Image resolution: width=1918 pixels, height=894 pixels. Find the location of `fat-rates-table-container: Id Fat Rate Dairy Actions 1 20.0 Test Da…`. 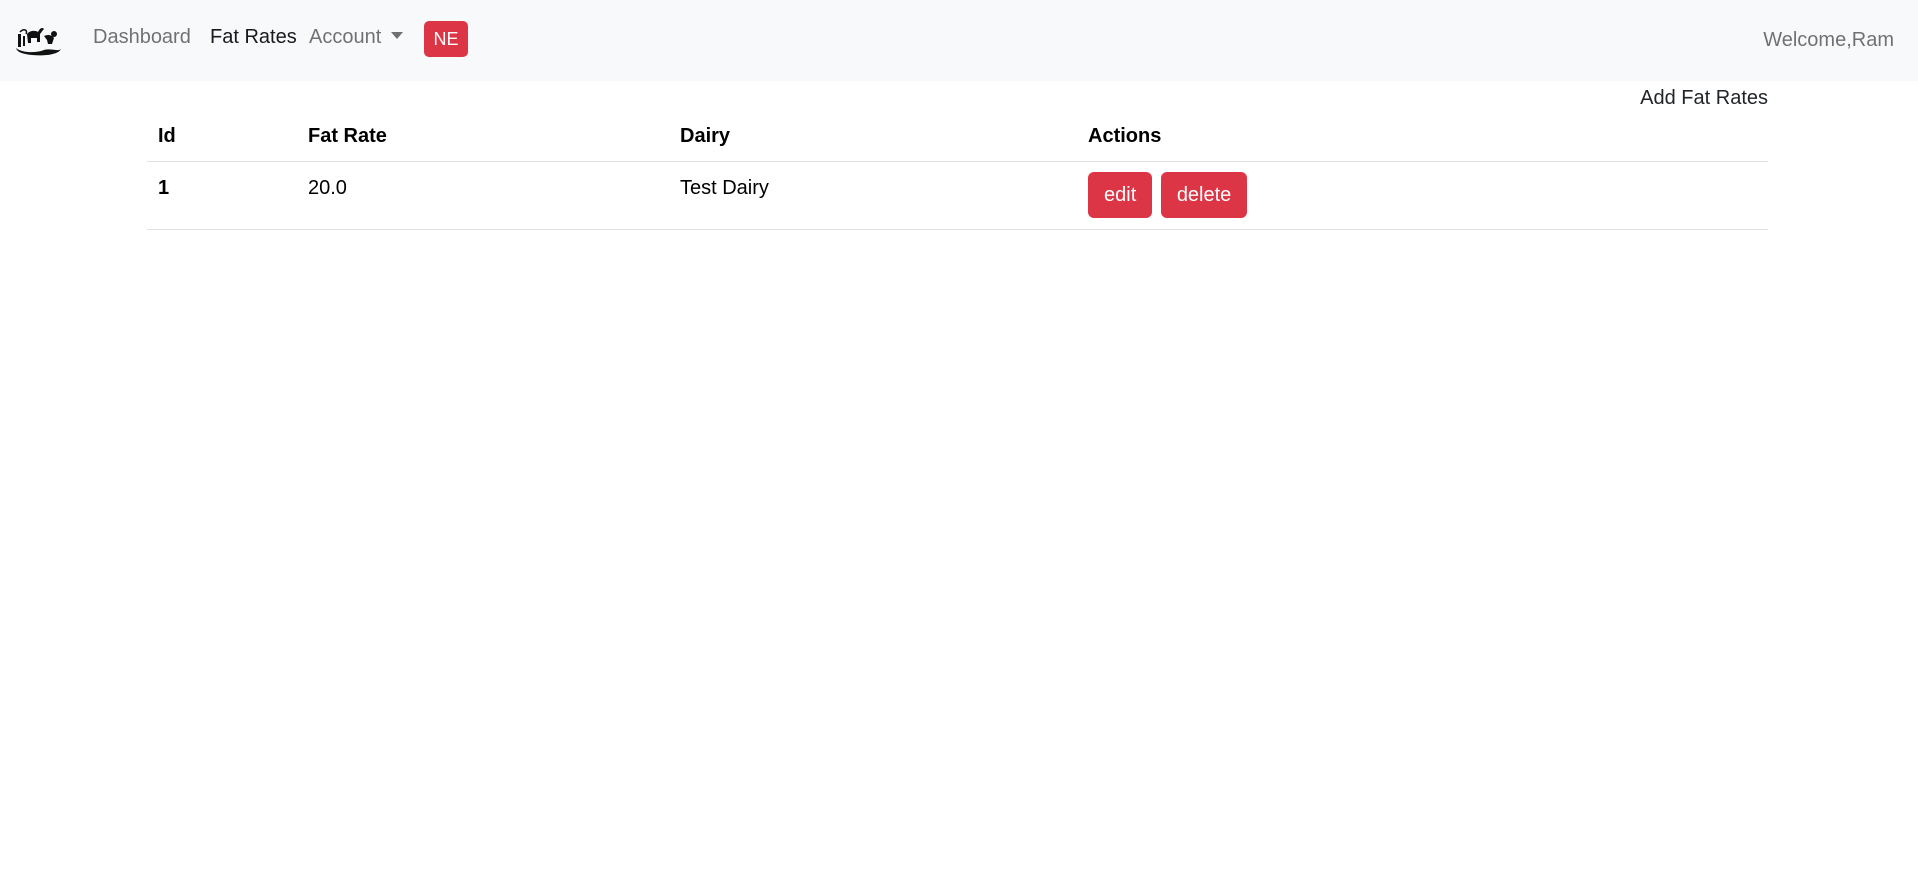

fat-rates-table-container: Id Fat Rate Dairy Actions 1 20.0 Test Da… is located at coordinates (957, 171).